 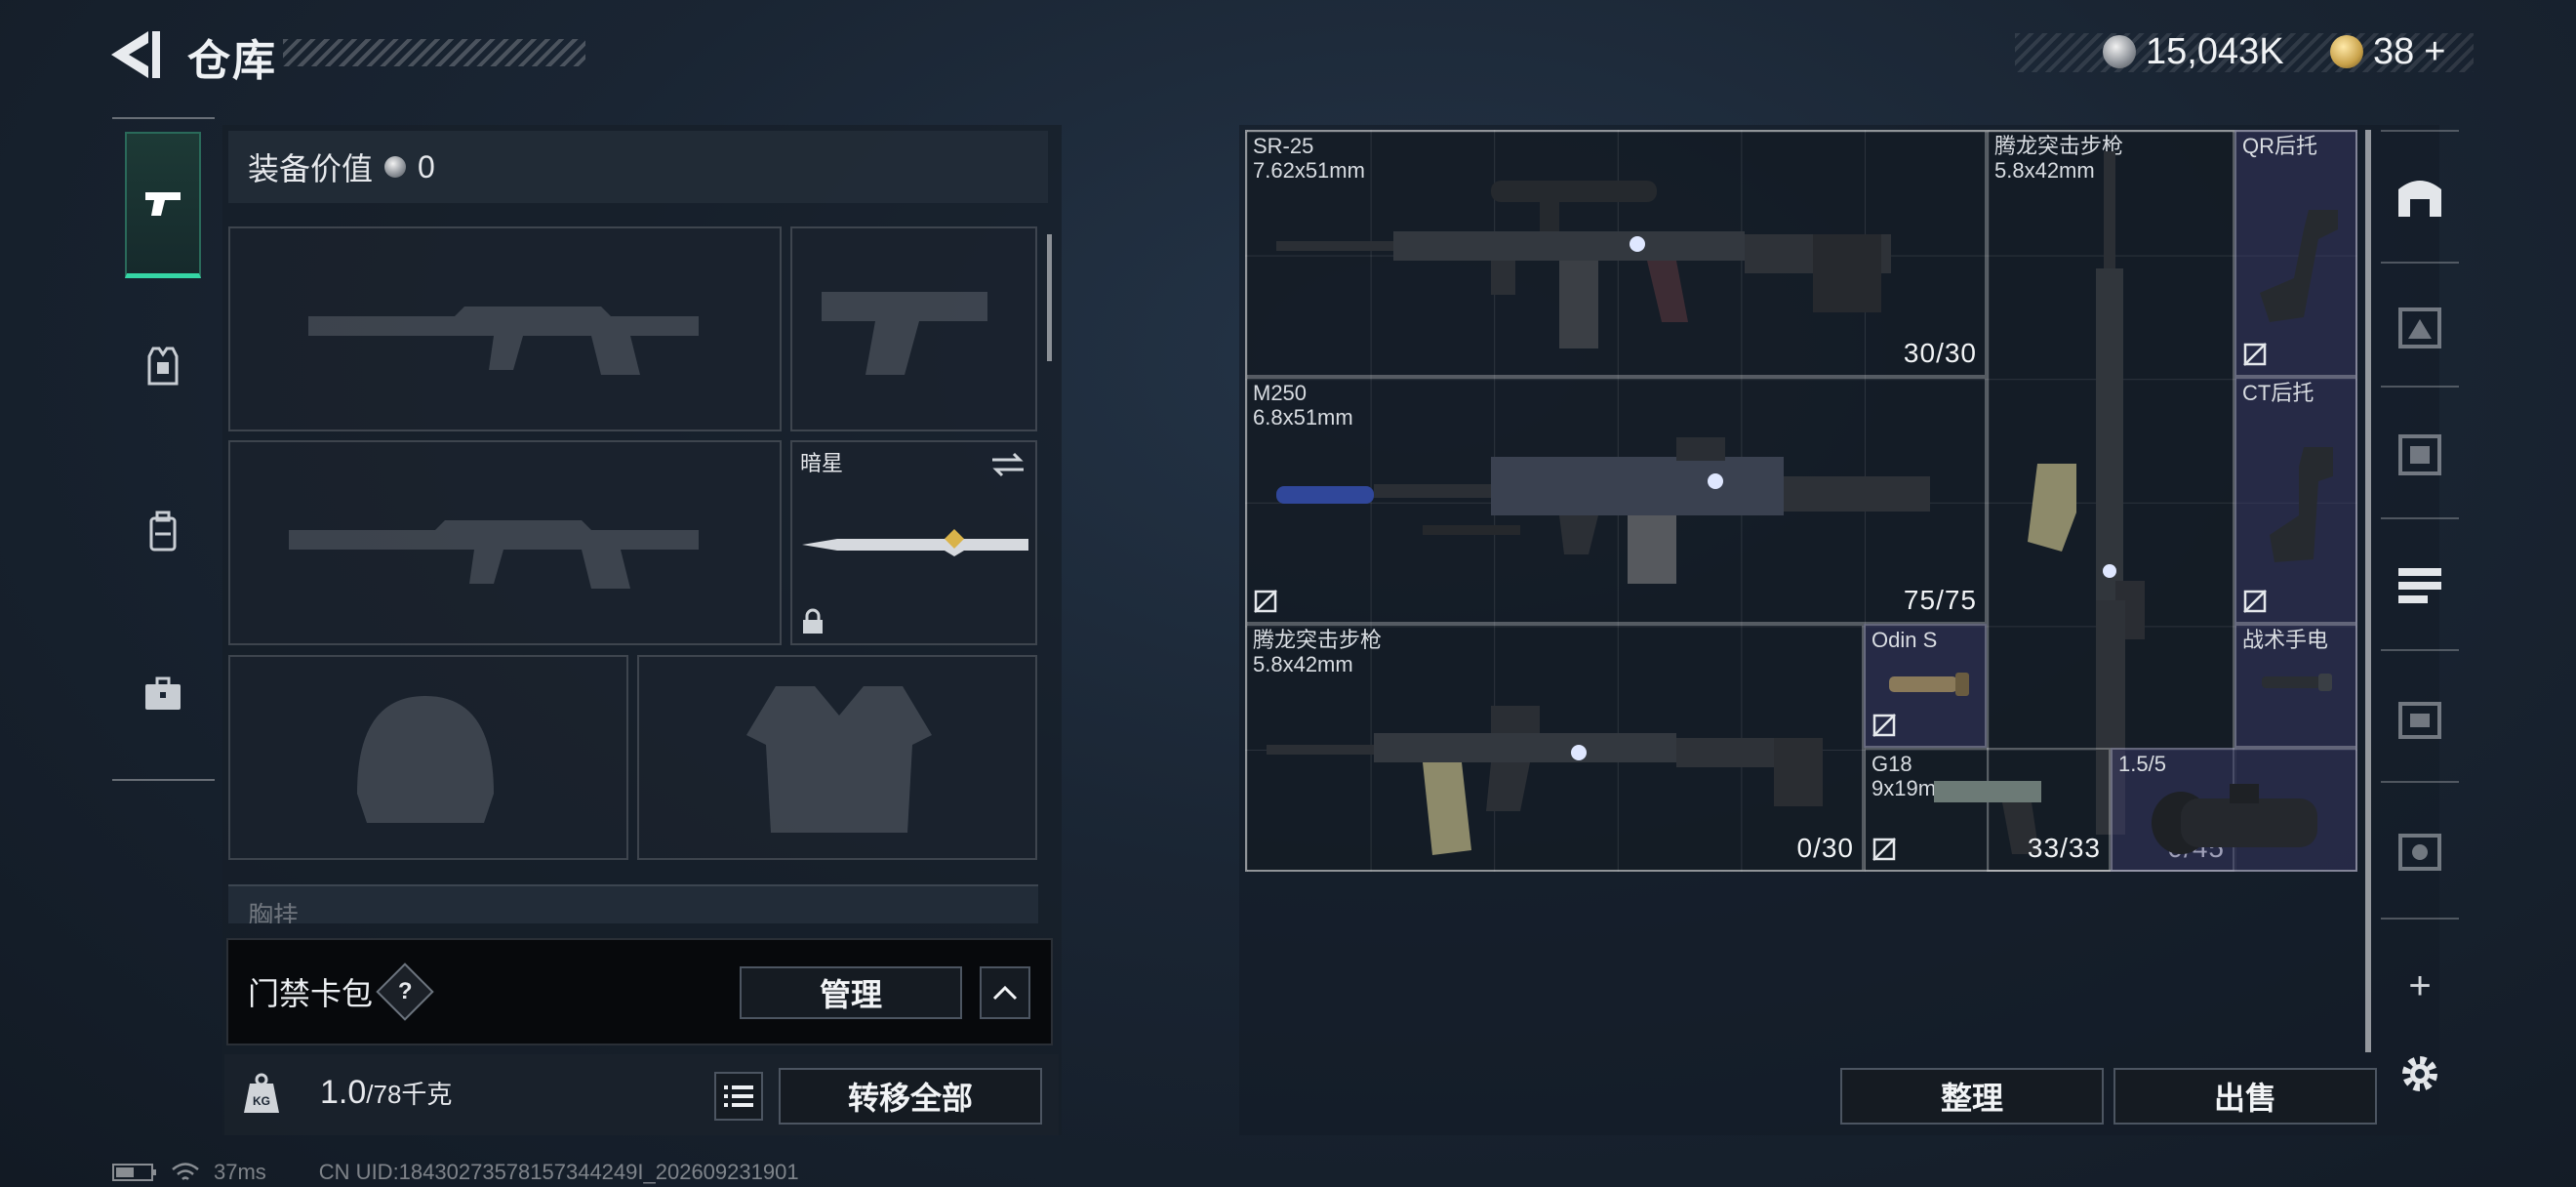 I want to click on wifi-icon, so click(x=185, y=1171).